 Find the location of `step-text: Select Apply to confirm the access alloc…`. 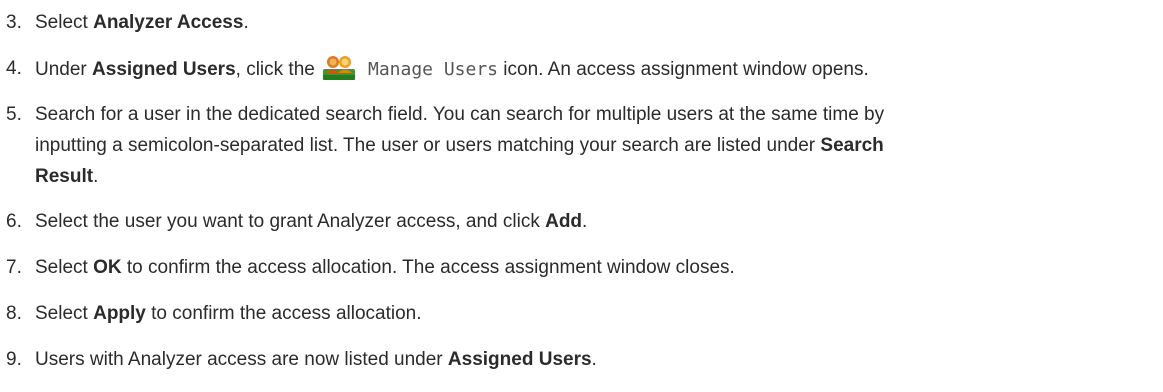

step-text: Select Apply to confirm the access alloc… is located at coordinates (228, 313).